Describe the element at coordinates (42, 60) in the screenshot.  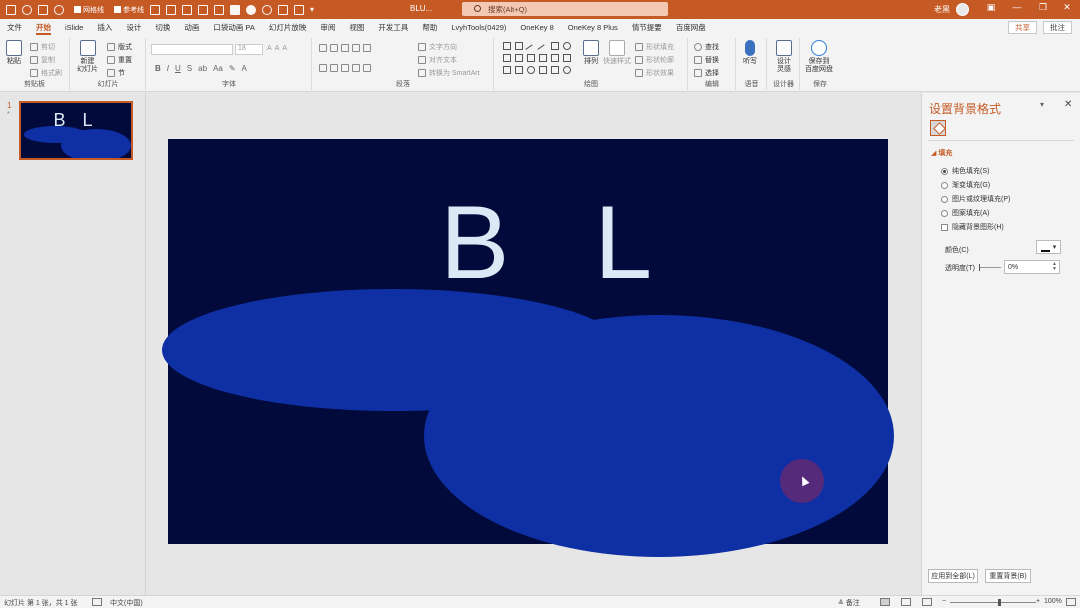
I see `copy-button: 复制` at that location.